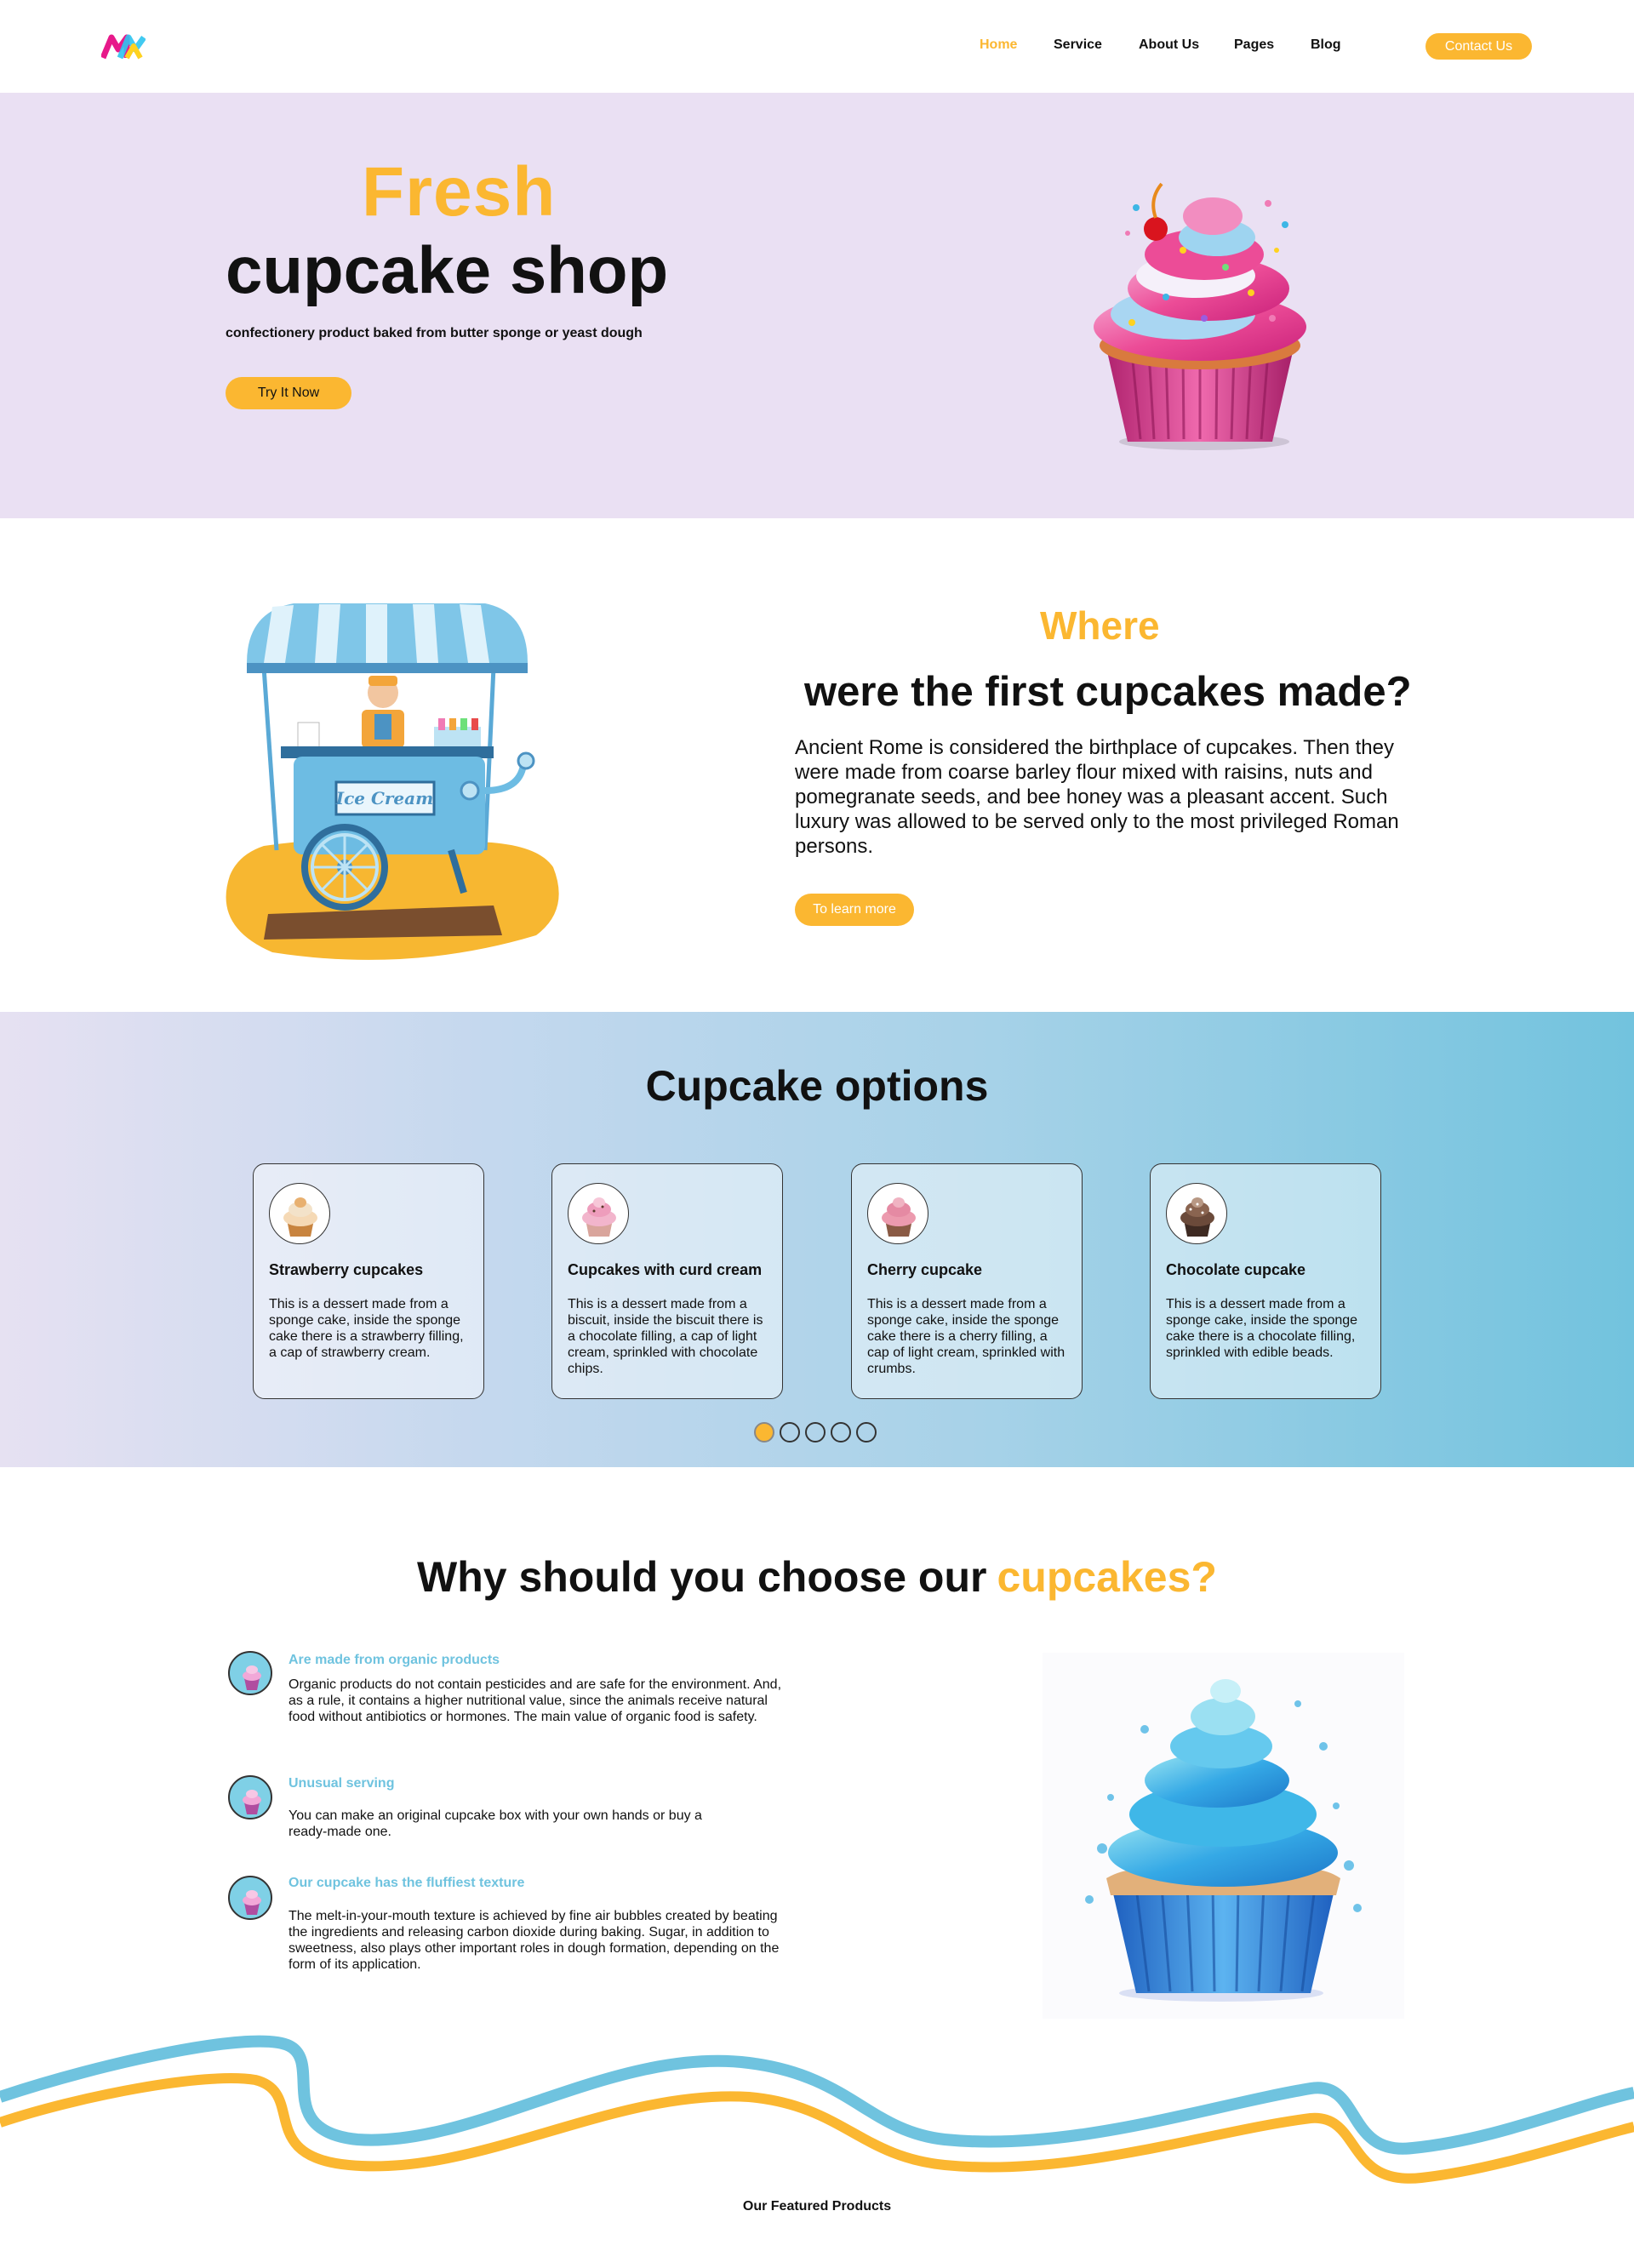 The height and width of the screenshot is (2268, 1634). Describe the element at coordinates (1078, 45) in the screenshot. I see `nav-service: Service` at that location.